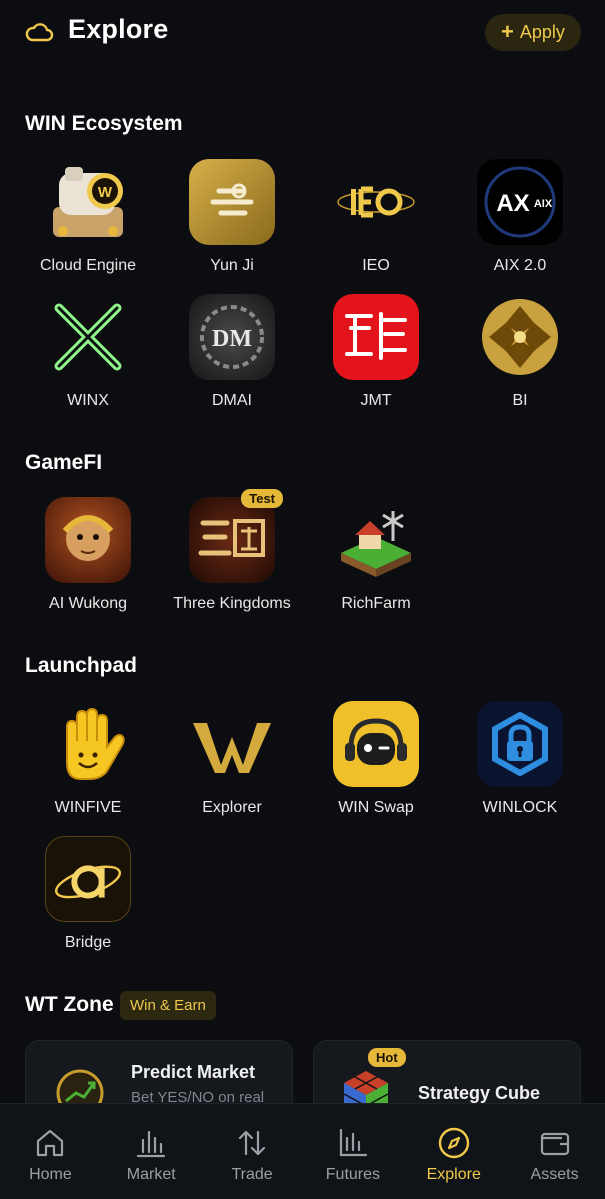 The image size is (605, 1199). I want to click on app-ai-wukong: AI Wukong, so click(88, 564).